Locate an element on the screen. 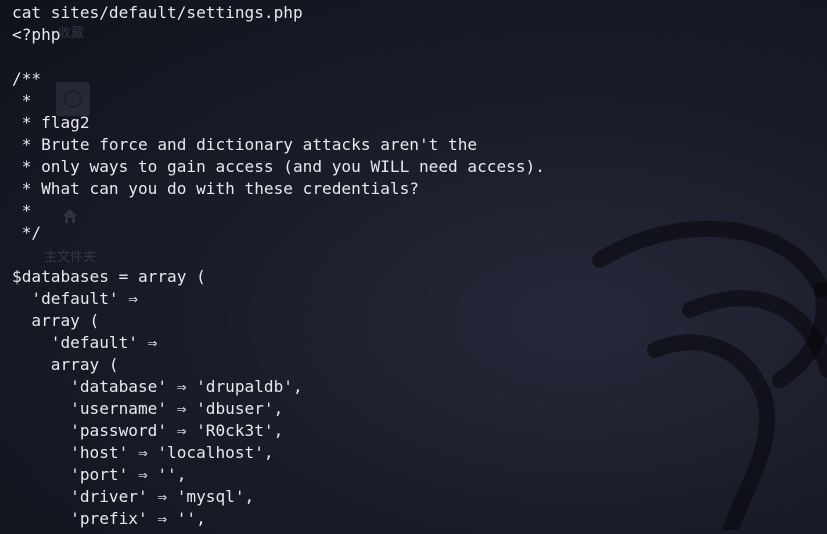 The width and height of the screenshot is (827, 534). terminal-line: 'host' ⇒ 'localhost', is located at coordinates (143, 452).